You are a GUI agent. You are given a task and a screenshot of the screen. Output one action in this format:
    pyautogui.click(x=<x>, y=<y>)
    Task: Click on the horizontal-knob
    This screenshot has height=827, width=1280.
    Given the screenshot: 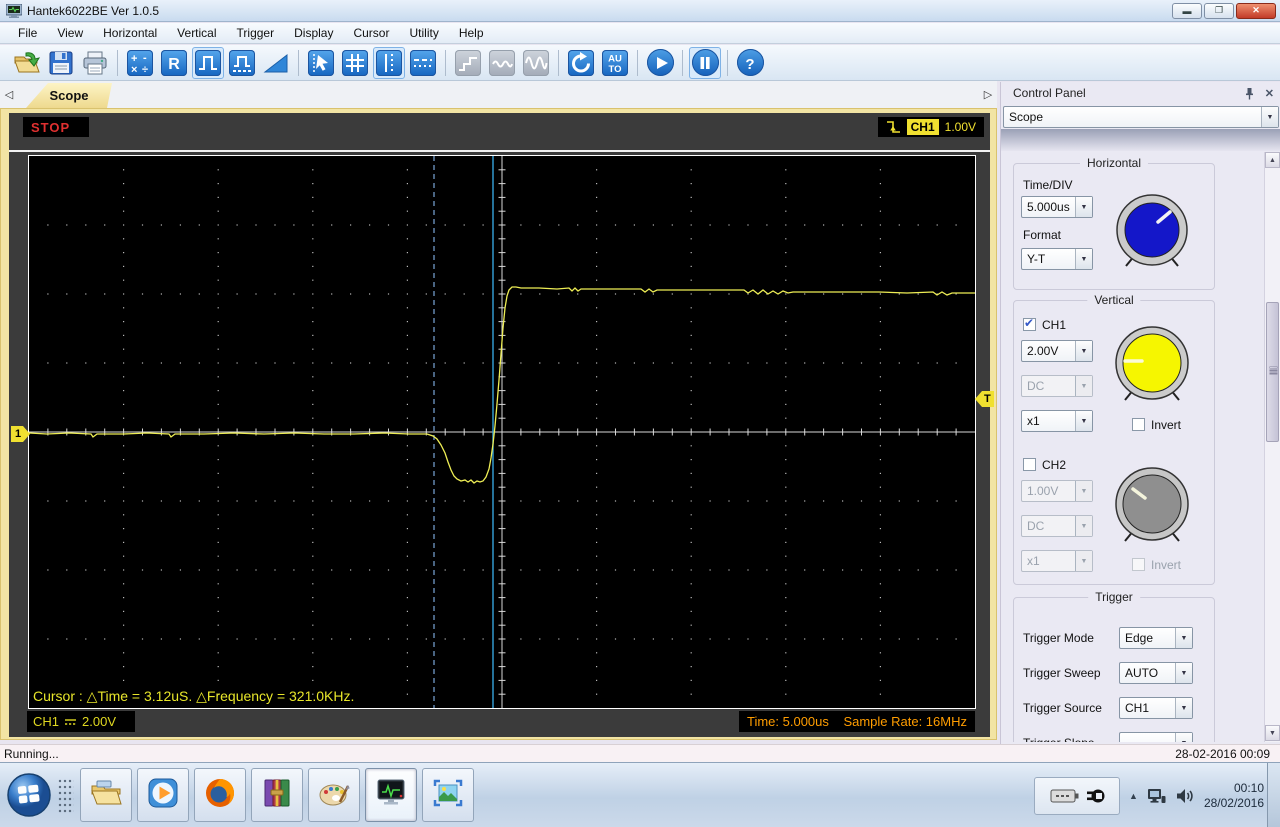 What is the action you would take?
    pyautogui.click(x=1152, y=232)
    